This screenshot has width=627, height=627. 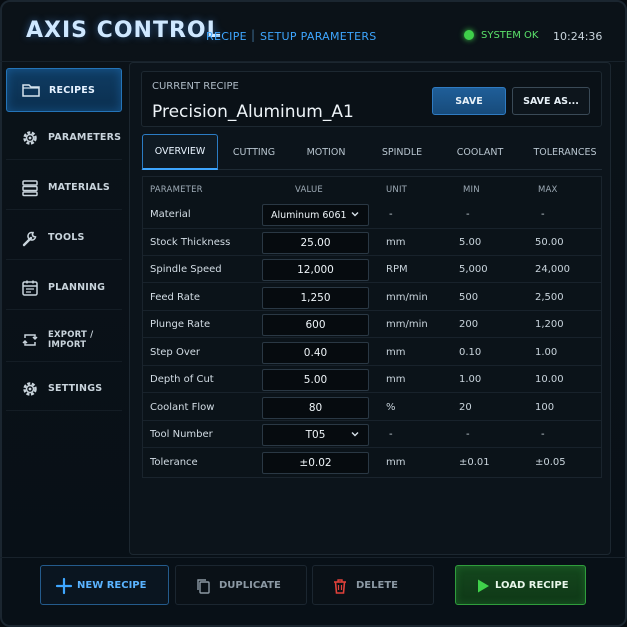 What do you see at coordinates (315, 325) in the screenshot?
I see `plunge-rate-input: 600` at bounding box center [315, 325].